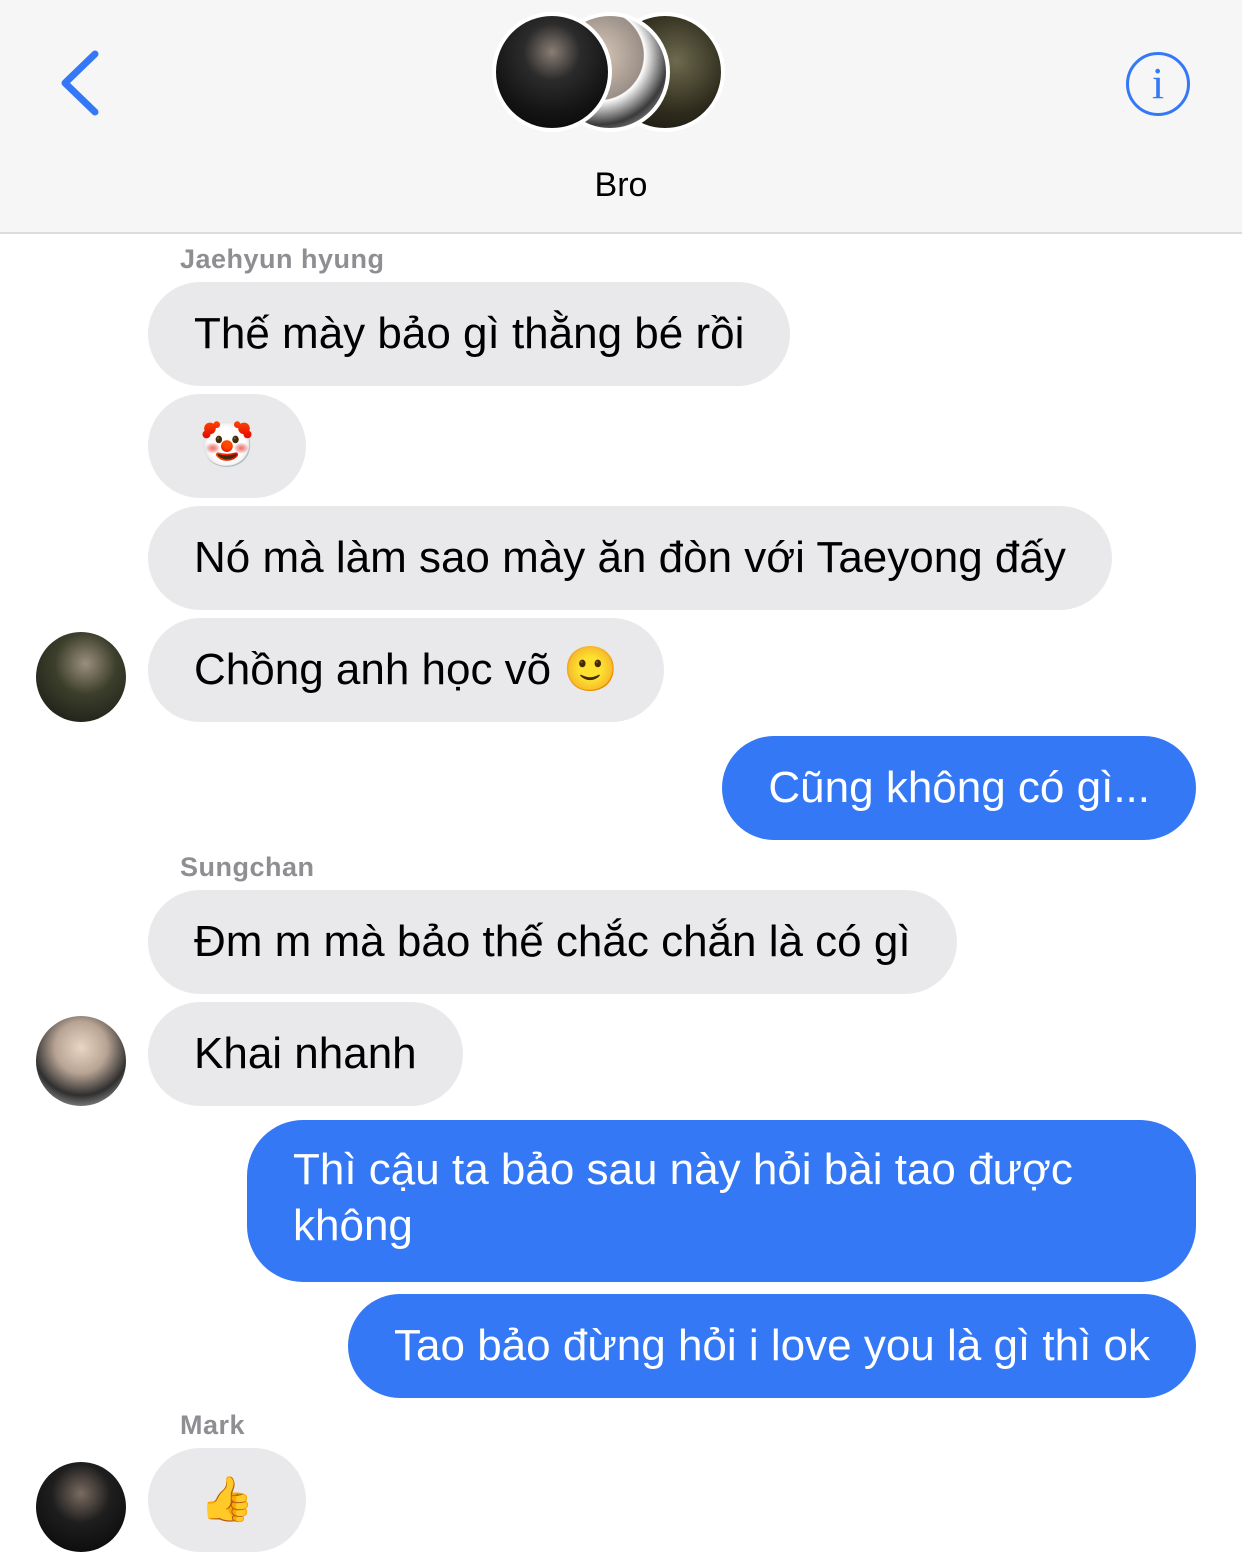  What do you see at coordinates (772, 1346) in the screenshot?
I see `message-bubble-outgoing: Tao bảo đừng hỏi i love you là gì thì ok` at bounding box center [772, 1346].